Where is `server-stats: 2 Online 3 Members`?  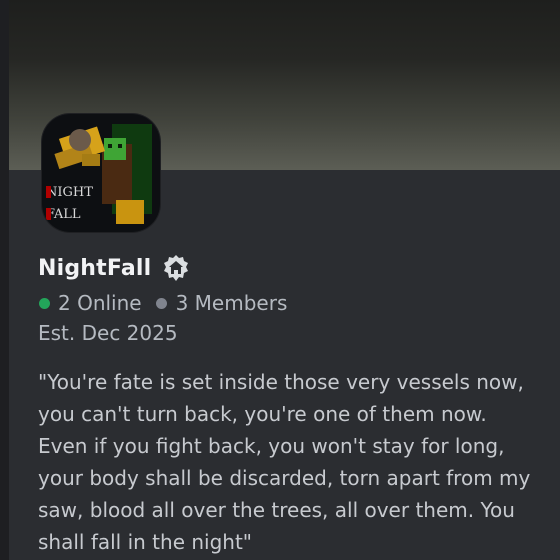
server-stats: 2 Online 3 Members is located at coordinates (163, 303).